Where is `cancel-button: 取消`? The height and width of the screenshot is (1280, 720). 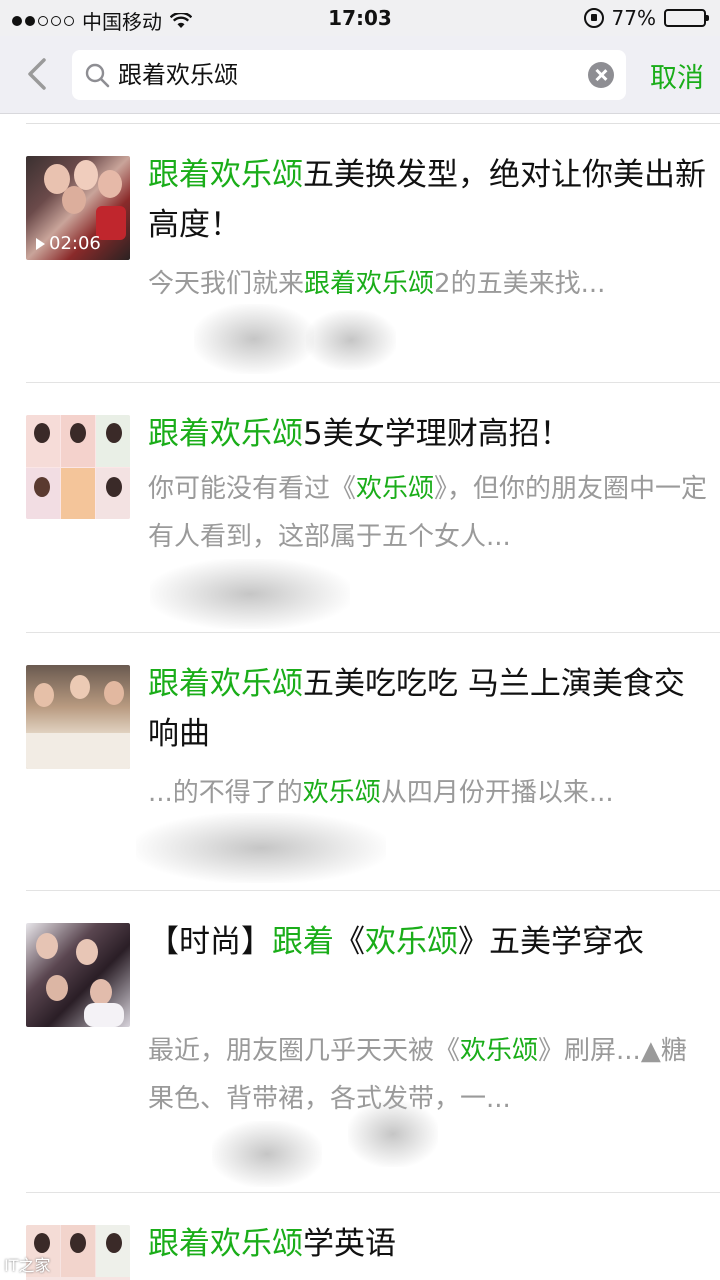 cancel-button: 取消 is located at coordinates (677, 75).